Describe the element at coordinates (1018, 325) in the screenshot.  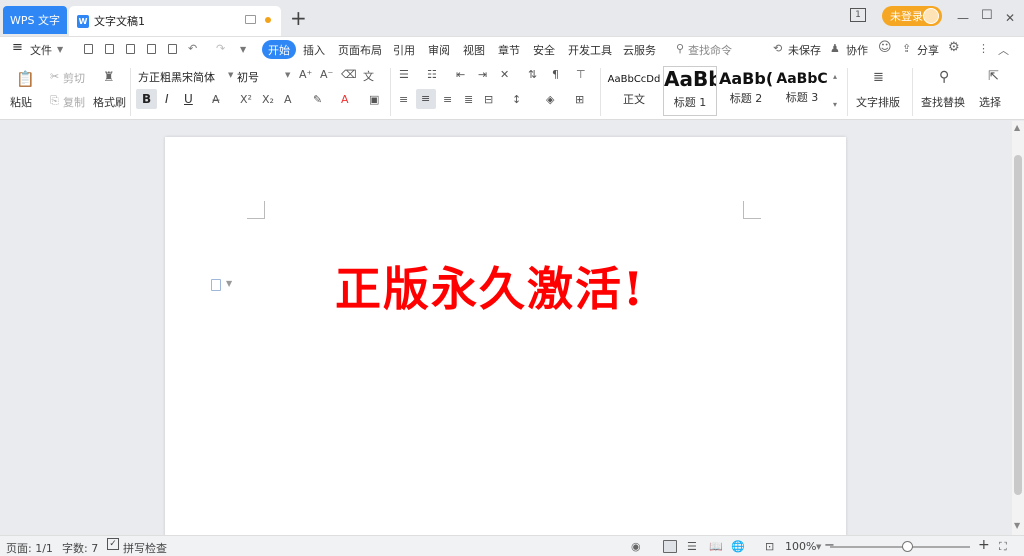
I see `scrollbar-thumb` at that location.